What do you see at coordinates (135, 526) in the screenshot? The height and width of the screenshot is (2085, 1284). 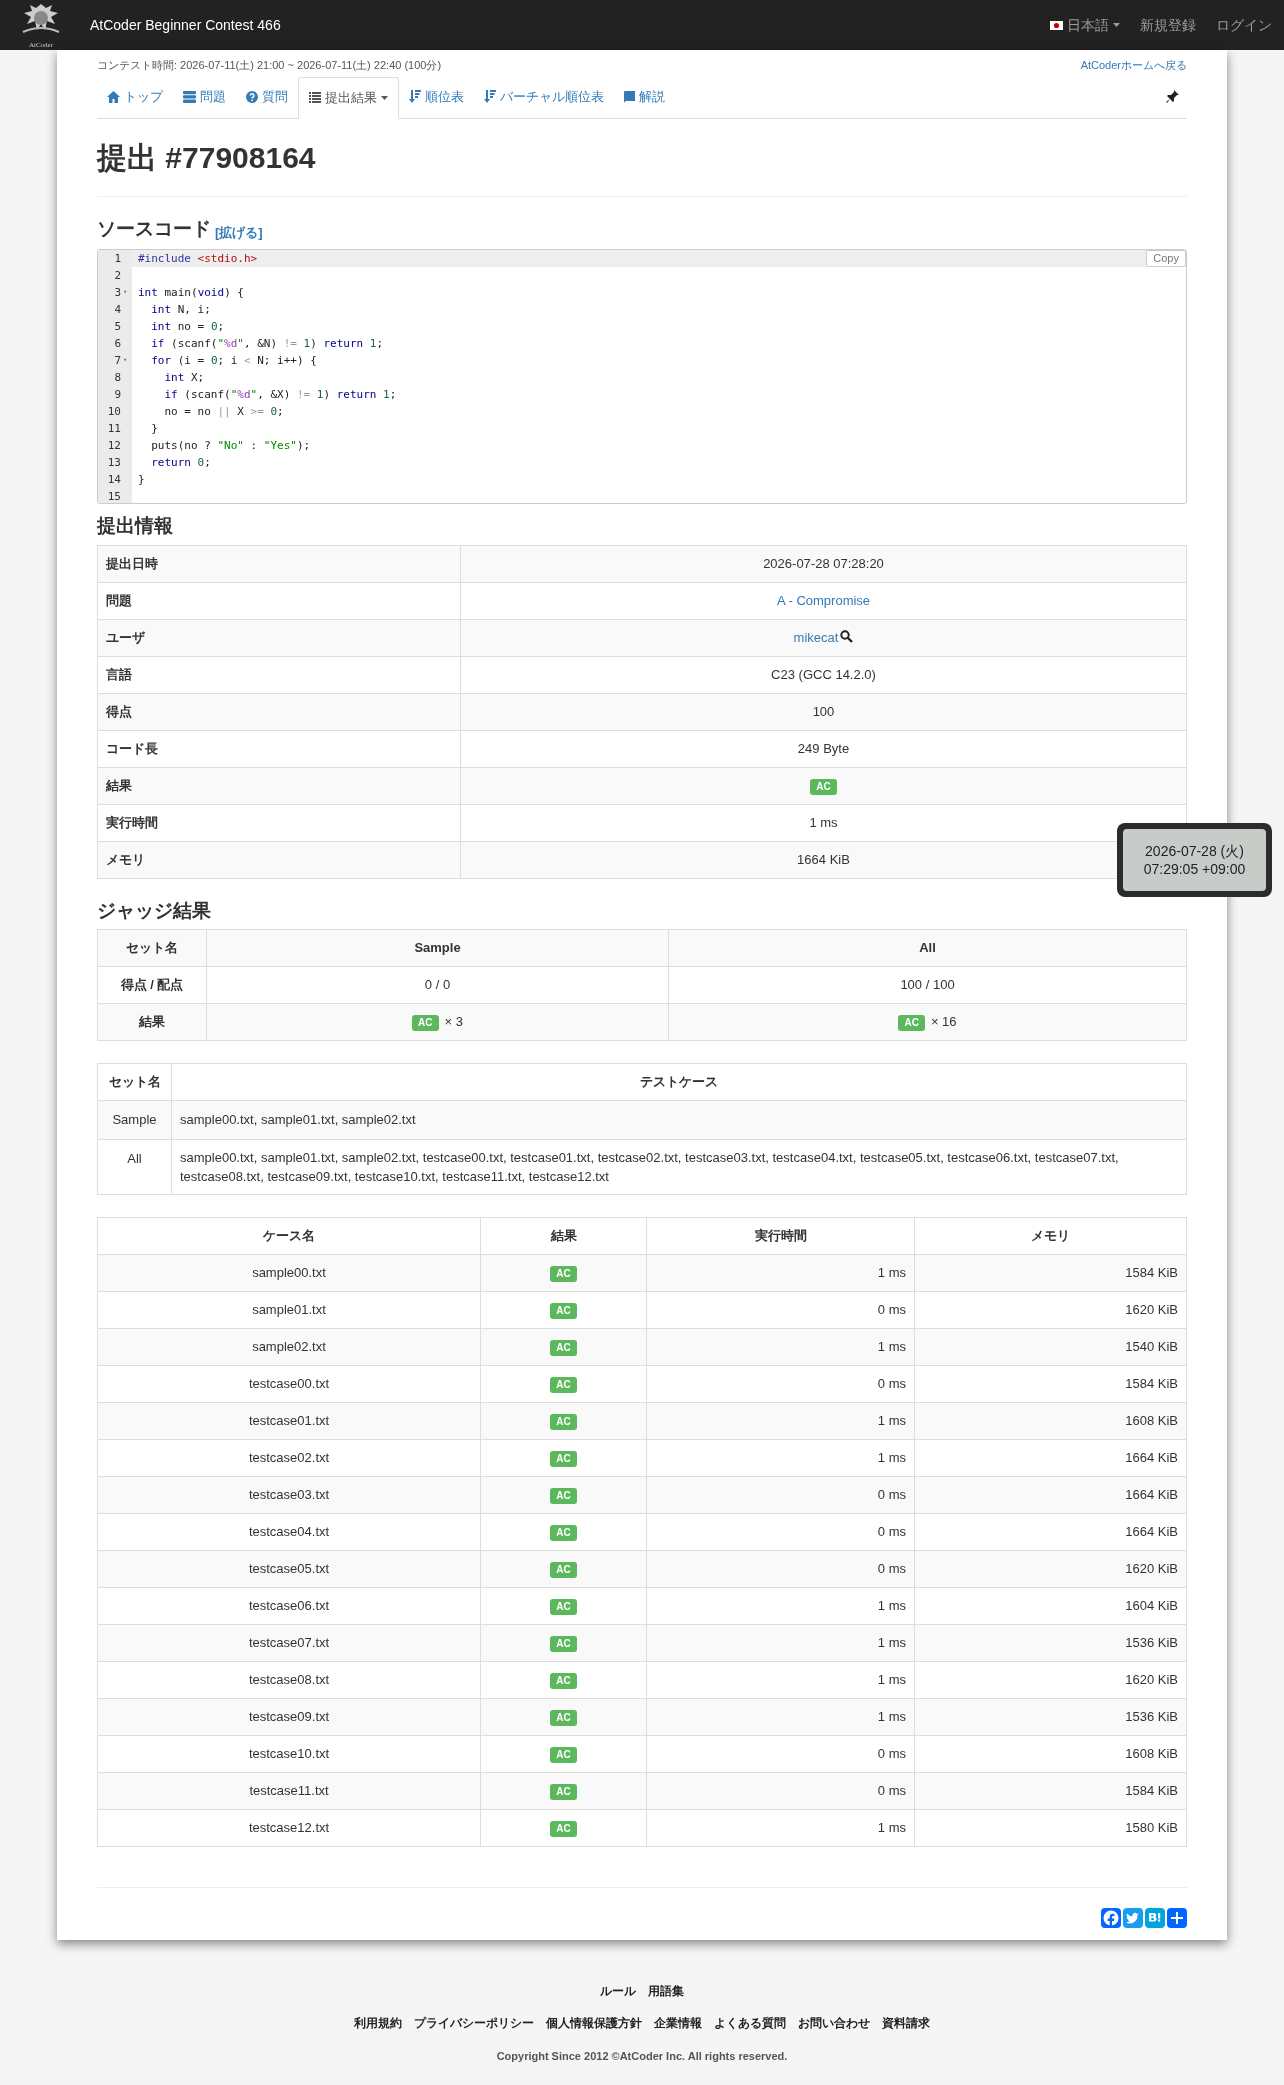 I see `section-heading: 提出情報` at bounding box center [135, 526].